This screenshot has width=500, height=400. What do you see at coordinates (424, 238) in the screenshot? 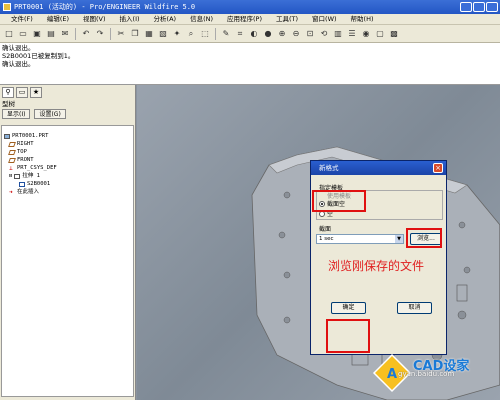
I see `highlight-box-browse` at bounding box center [424, 238].